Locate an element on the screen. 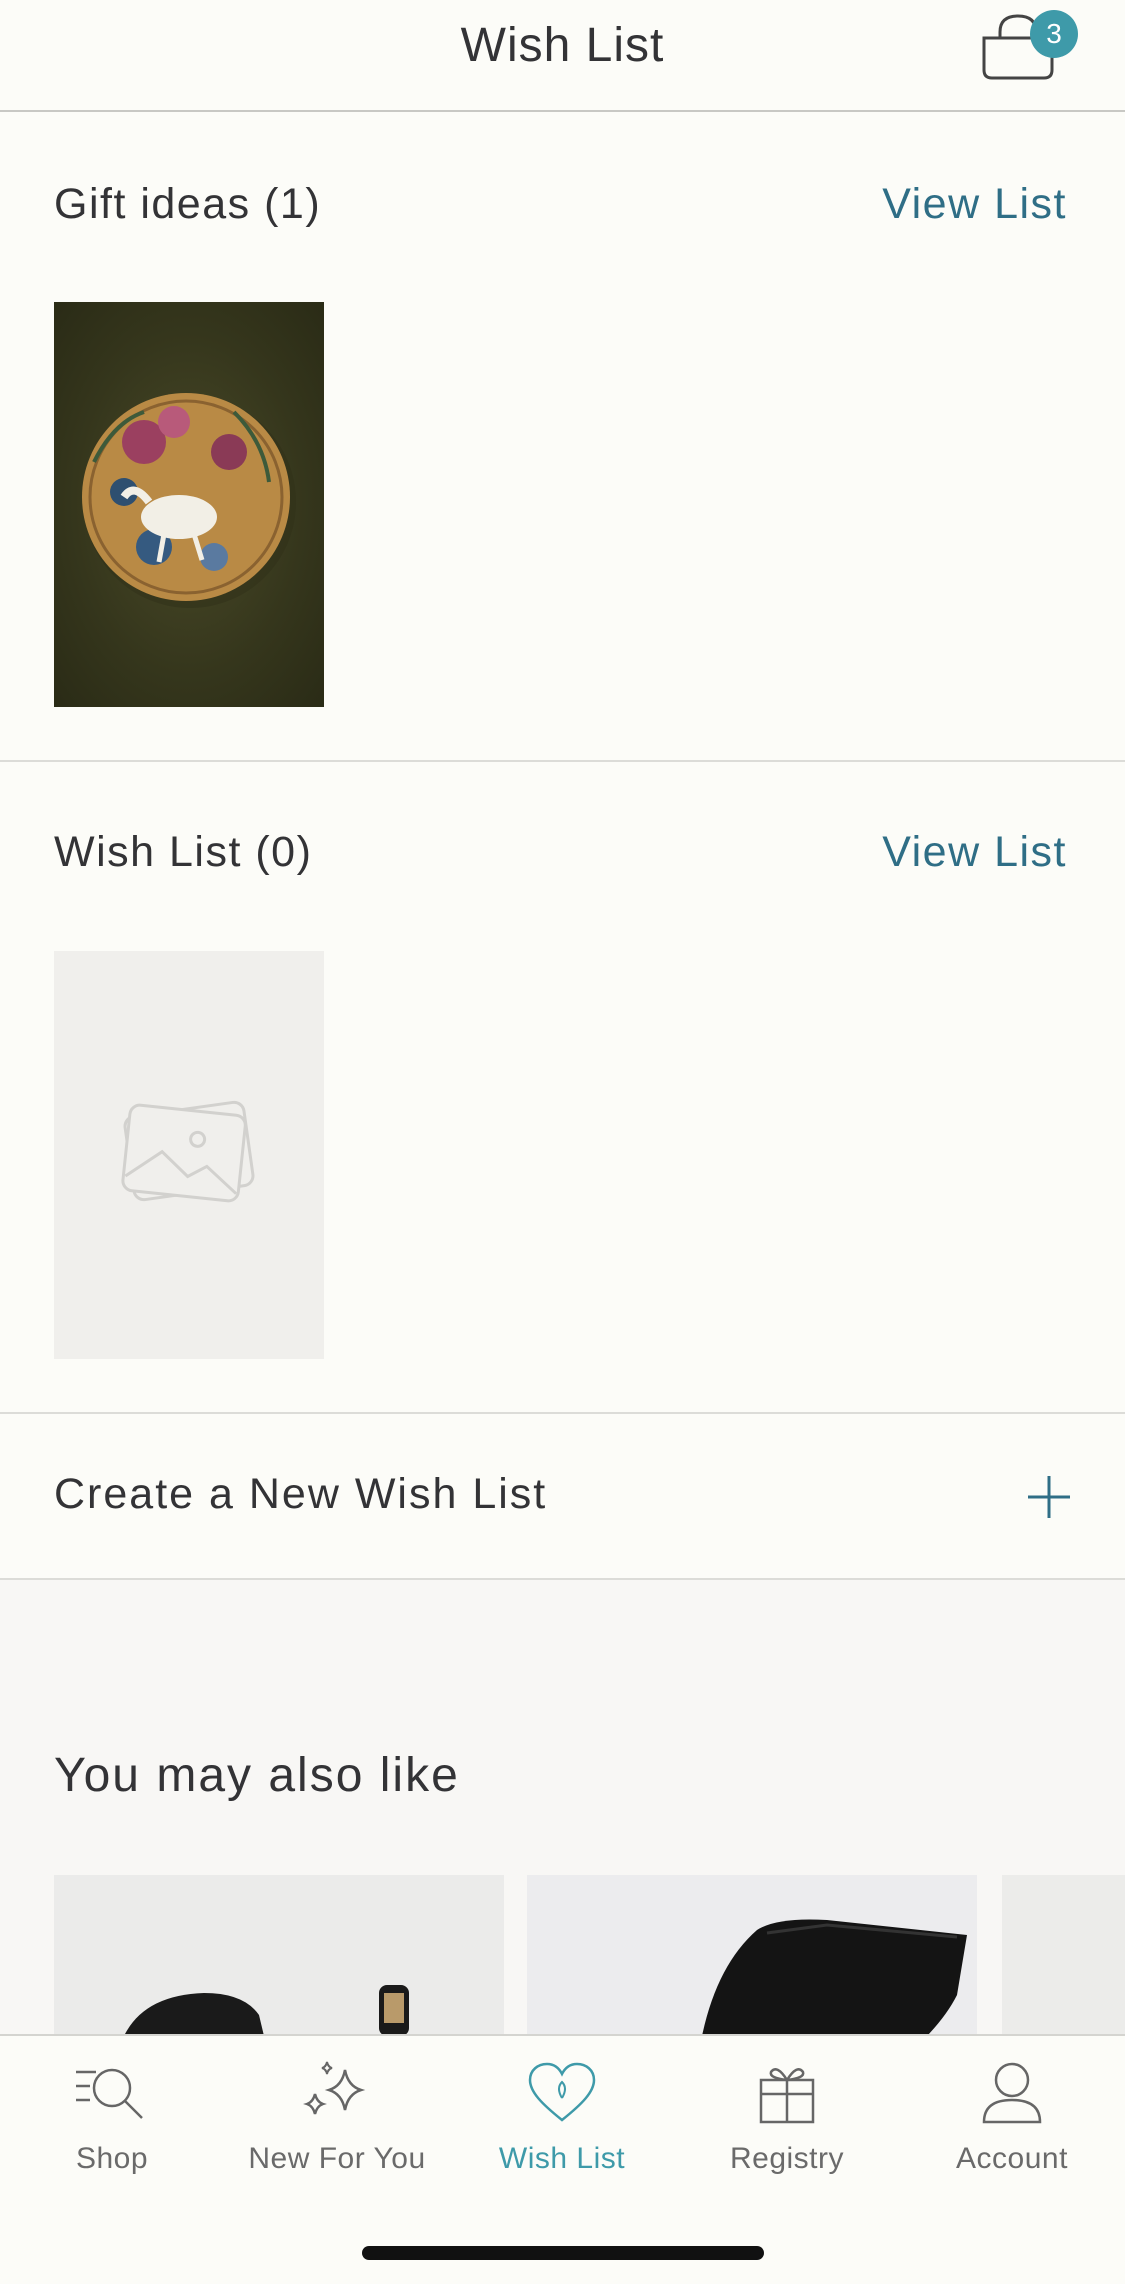 The height and width of the screenshot is (2284, 1125). heart-icon is located at coordinates (562, 2092).